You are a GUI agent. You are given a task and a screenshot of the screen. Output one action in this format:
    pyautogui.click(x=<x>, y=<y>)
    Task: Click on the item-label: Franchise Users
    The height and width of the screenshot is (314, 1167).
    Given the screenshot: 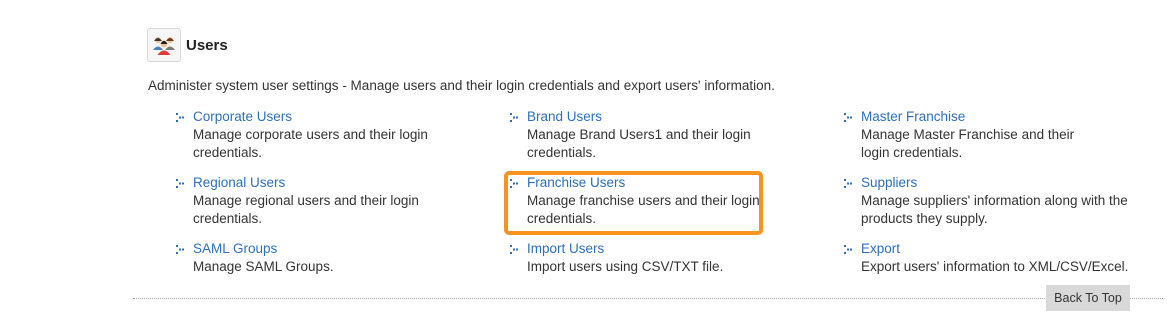 What is the action you would take?
    pyautogui.click(x=576, y=182)
    